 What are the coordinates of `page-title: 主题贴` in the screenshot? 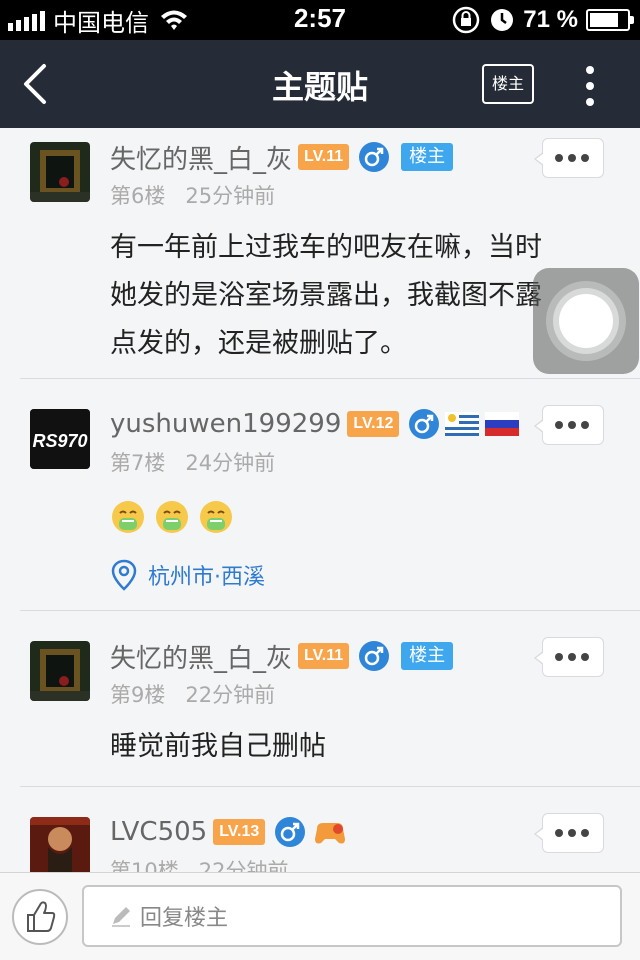 It's located at (319, 87).